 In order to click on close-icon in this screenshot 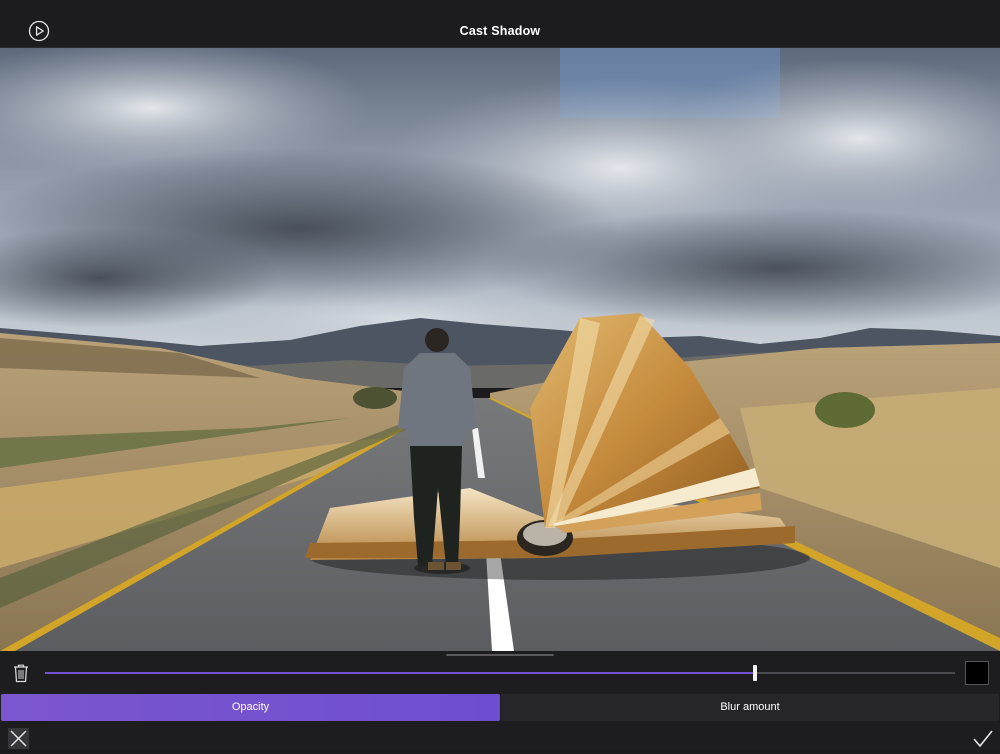, I will do `click(18, 738)`.